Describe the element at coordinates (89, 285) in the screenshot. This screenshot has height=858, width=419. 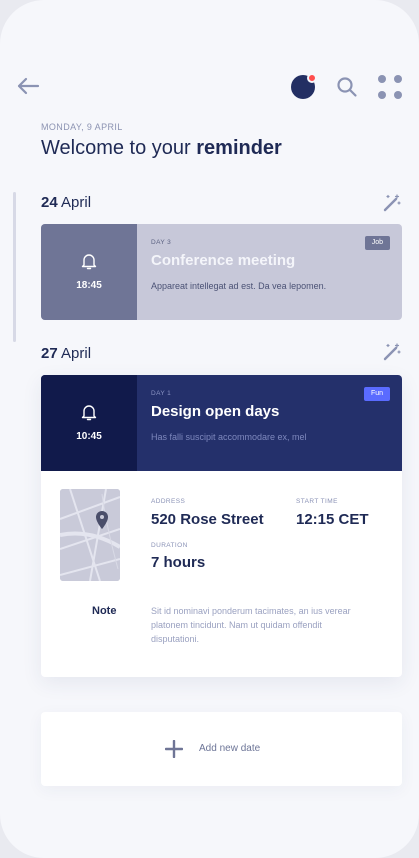
I see `event-time: 18:45` at that location.